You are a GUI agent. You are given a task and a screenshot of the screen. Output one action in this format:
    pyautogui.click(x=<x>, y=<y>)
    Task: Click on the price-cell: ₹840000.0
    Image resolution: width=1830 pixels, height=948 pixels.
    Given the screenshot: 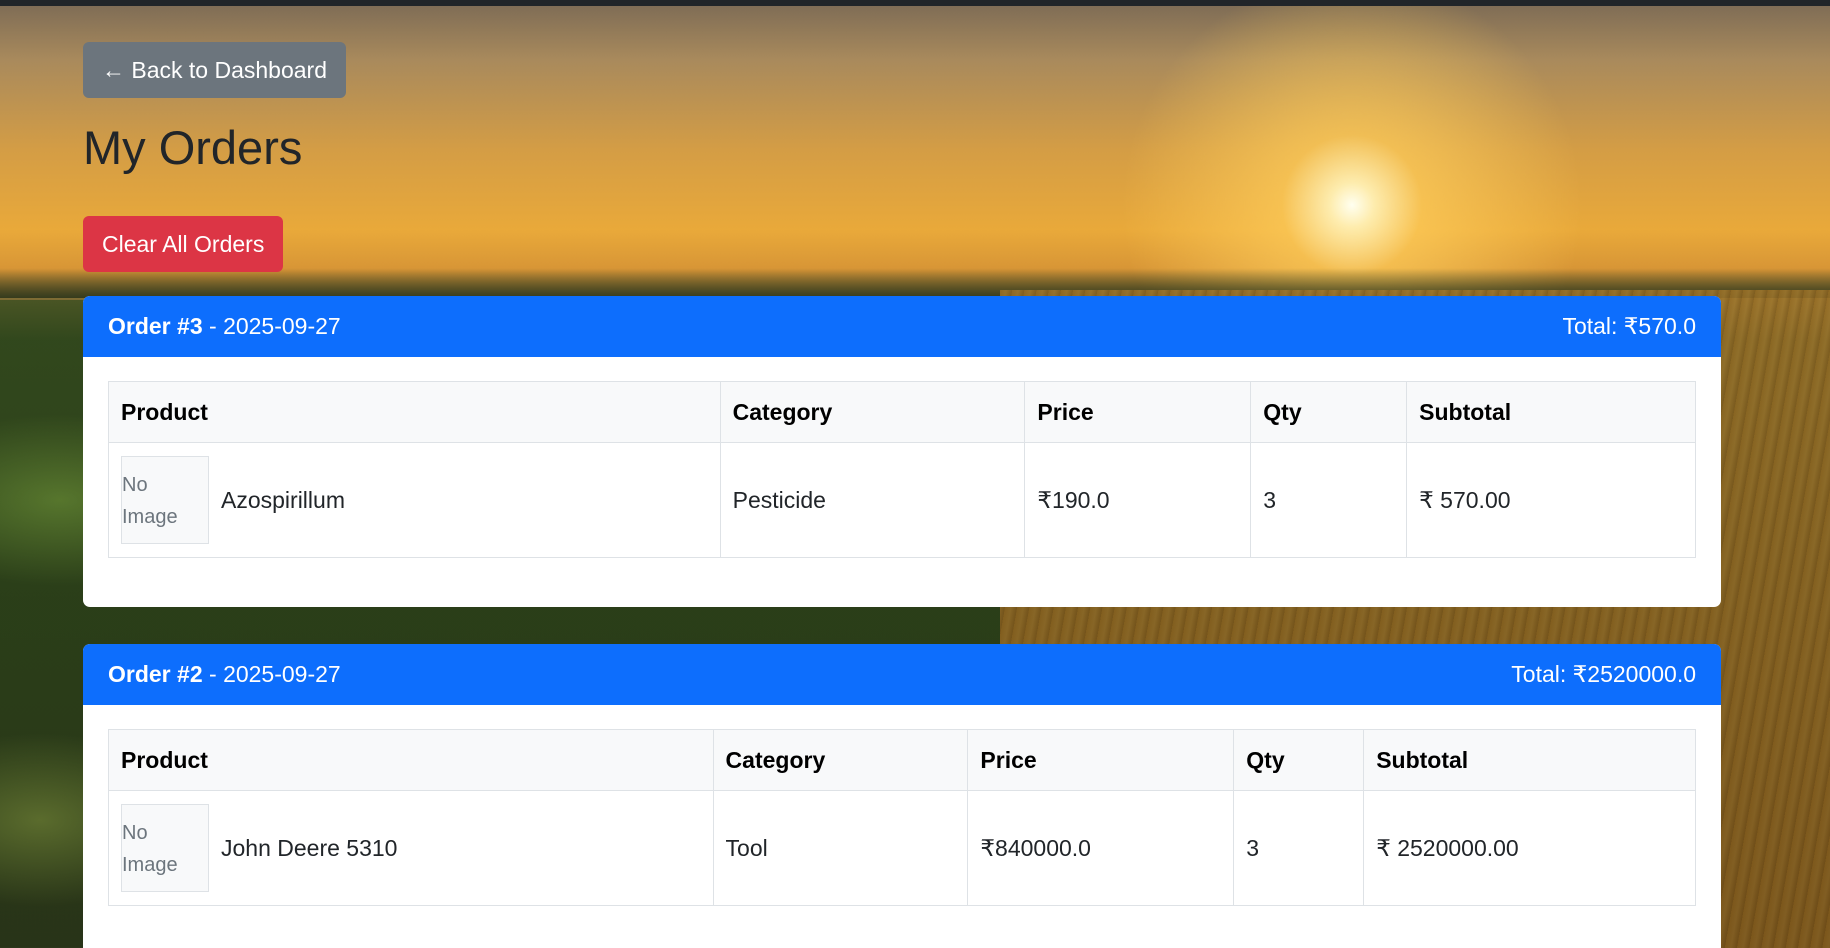 What is the action you would take?
    pyautogui.click(x=1101, y=848)
    